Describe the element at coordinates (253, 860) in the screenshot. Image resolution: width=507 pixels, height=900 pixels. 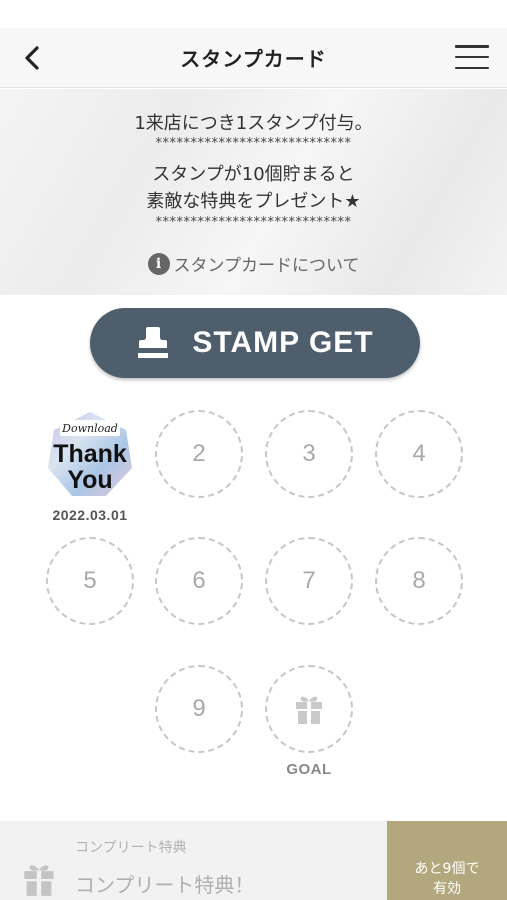
I see `complete-reward-bar: コンプリート特典 コンプリート特典！ あと9個で 有効` at that location.